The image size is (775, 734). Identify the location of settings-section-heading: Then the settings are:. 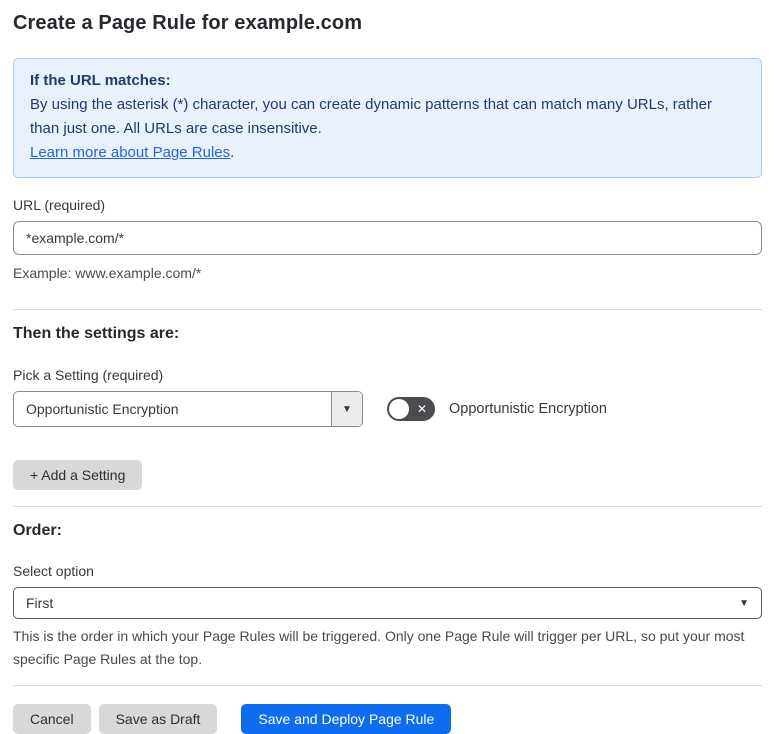
(96, 333).